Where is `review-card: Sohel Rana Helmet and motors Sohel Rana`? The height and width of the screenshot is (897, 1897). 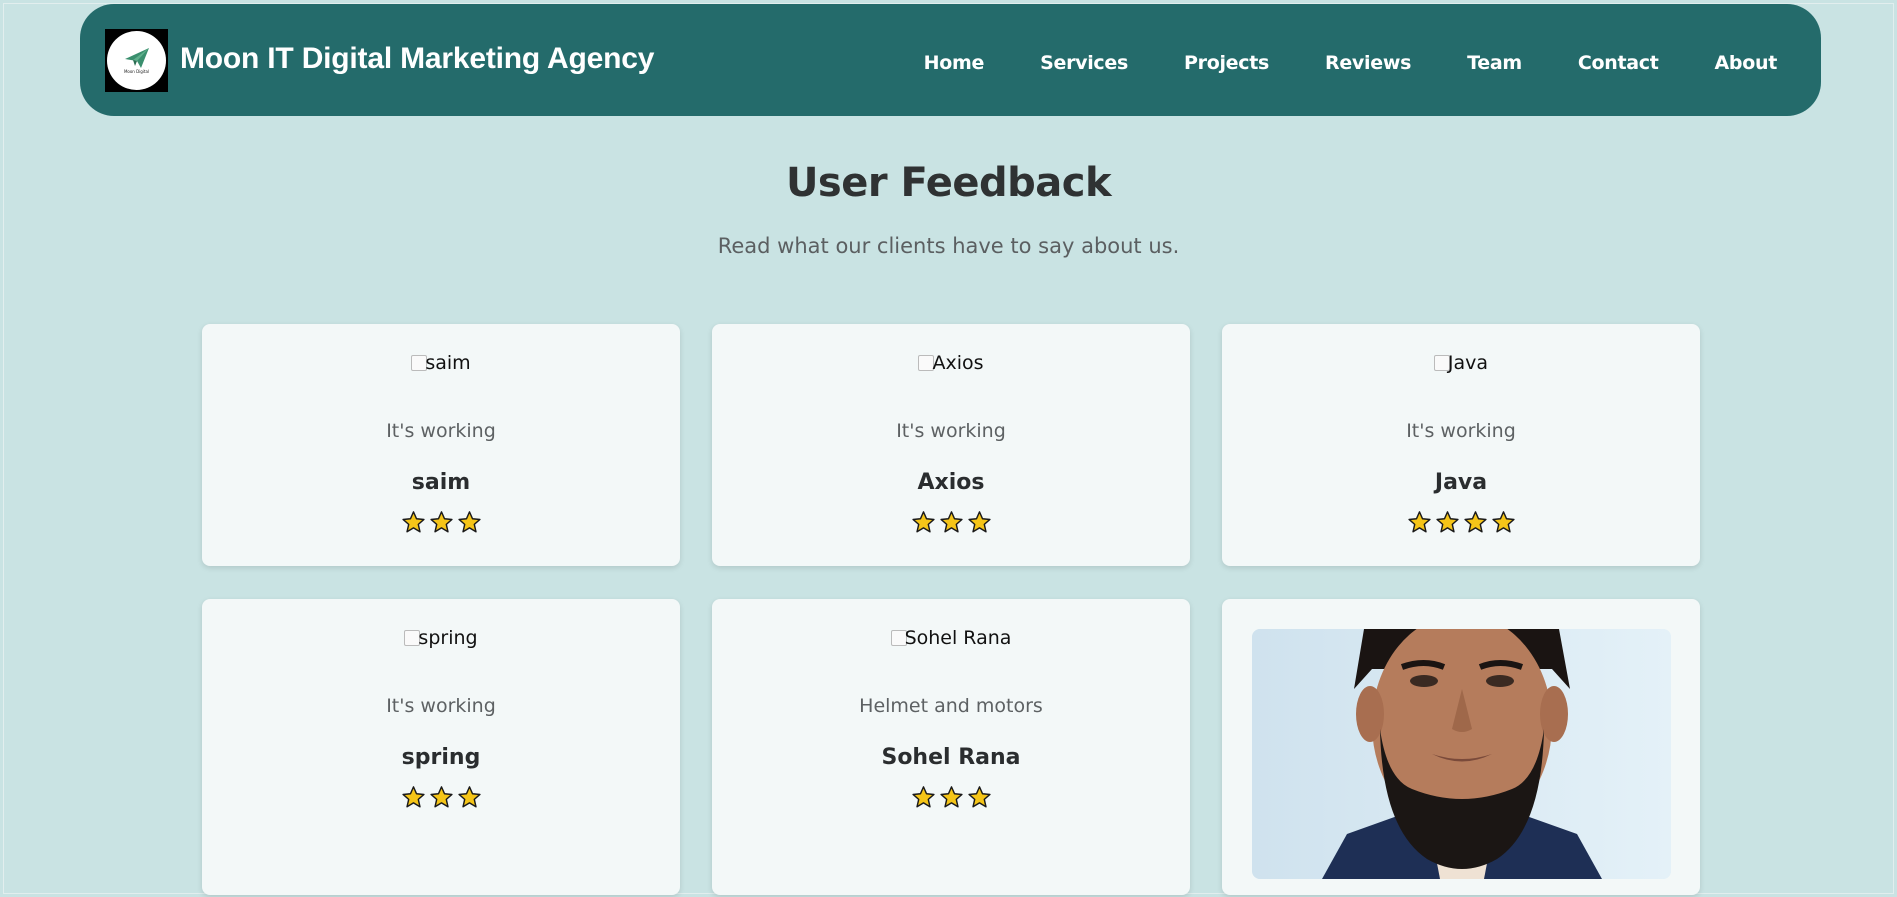 review-card: Sohel Rana Helmet and motors Sohel Rana is located at coordinates (951, 747).